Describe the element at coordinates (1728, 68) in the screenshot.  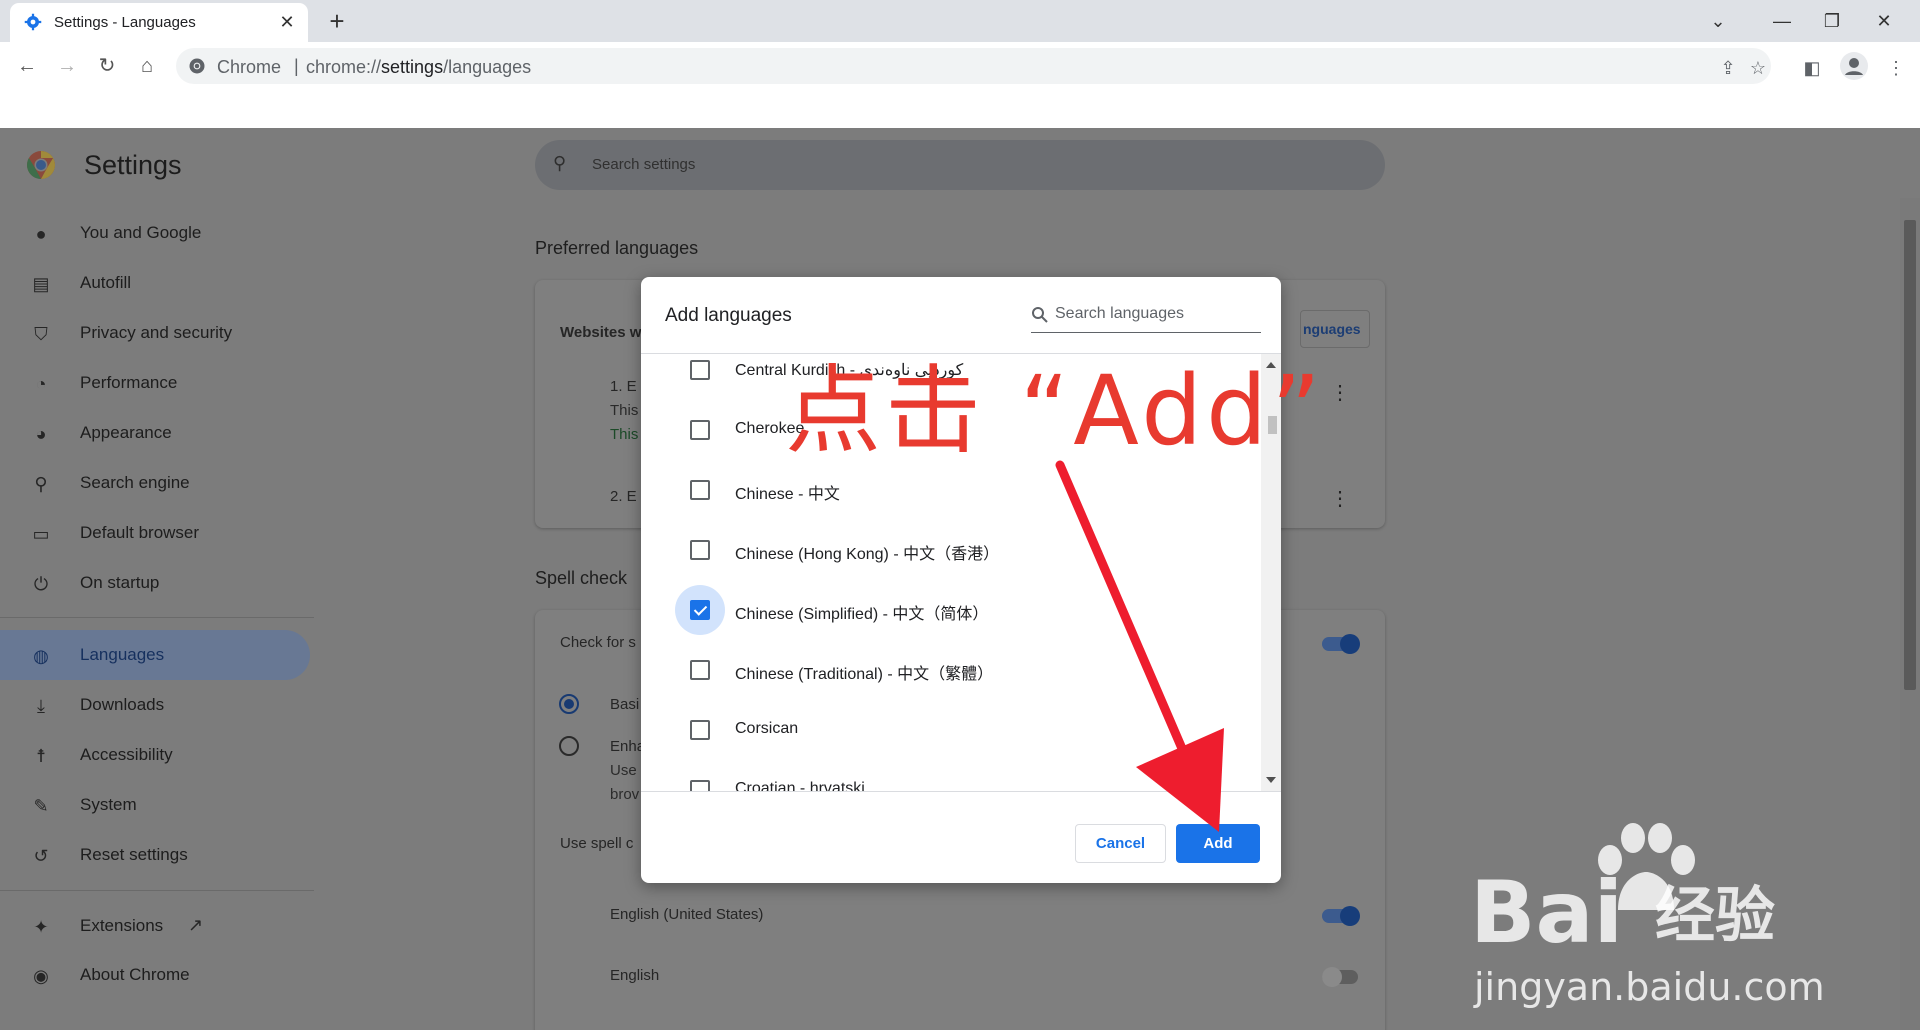
I see `share-icon: ⇪` at that location.